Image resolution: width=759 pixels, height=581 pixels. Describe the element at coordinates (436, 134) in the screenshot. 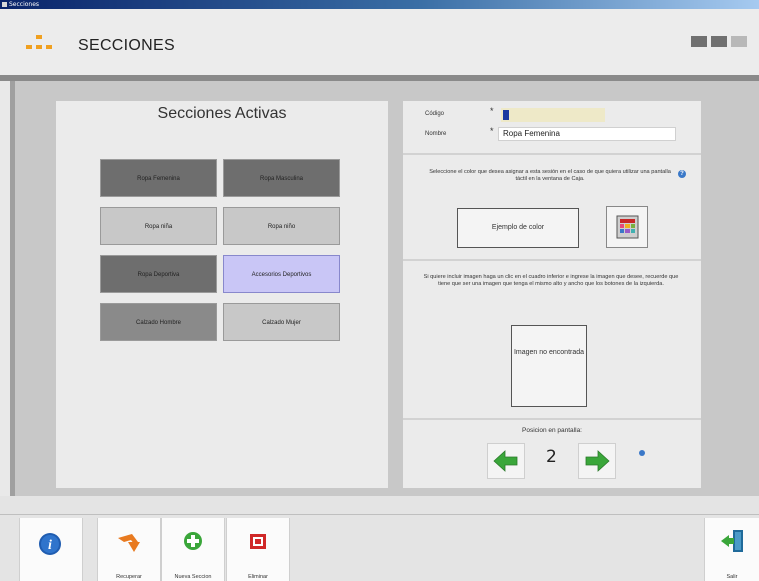

I see `nombre-label: Nombre` at that location.